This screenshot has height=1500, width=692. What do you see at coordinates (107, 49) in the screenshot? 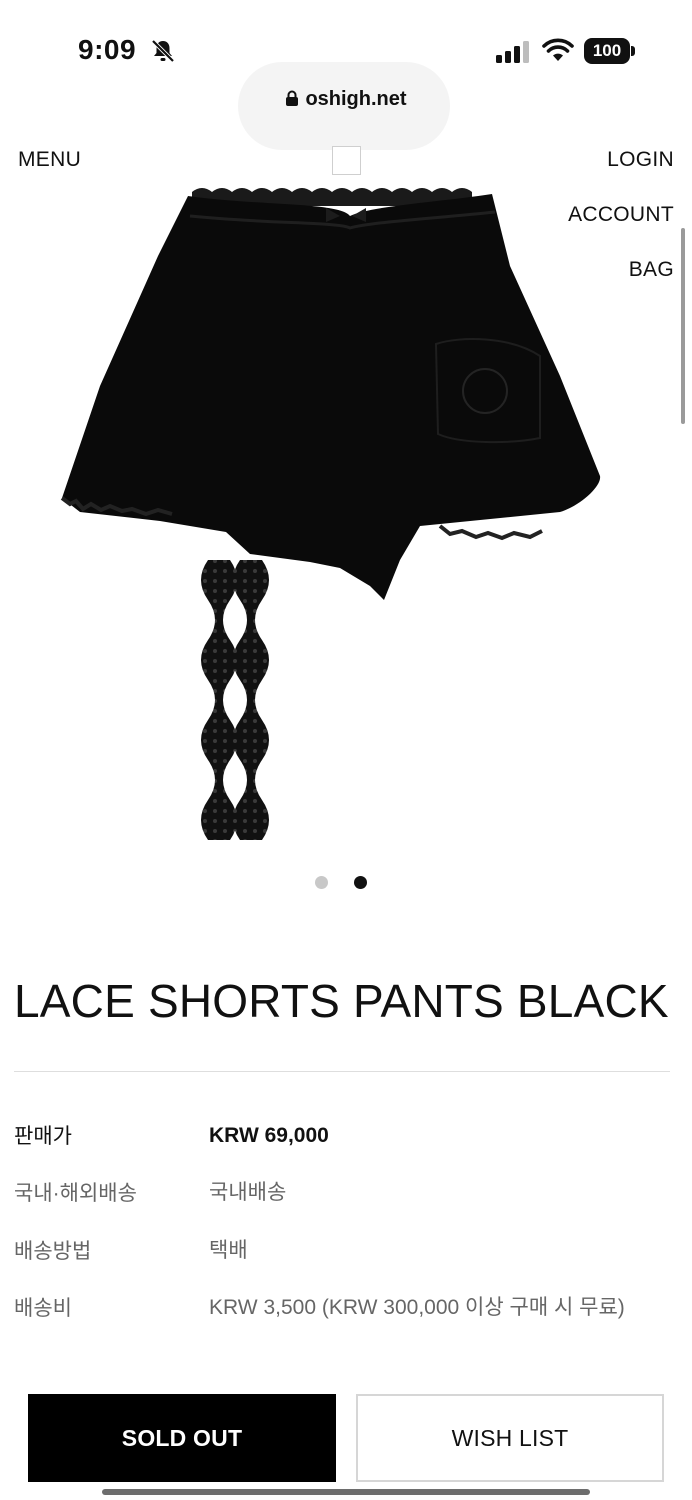
I see `status-time: 9:09` at bounding box center [107, 49].